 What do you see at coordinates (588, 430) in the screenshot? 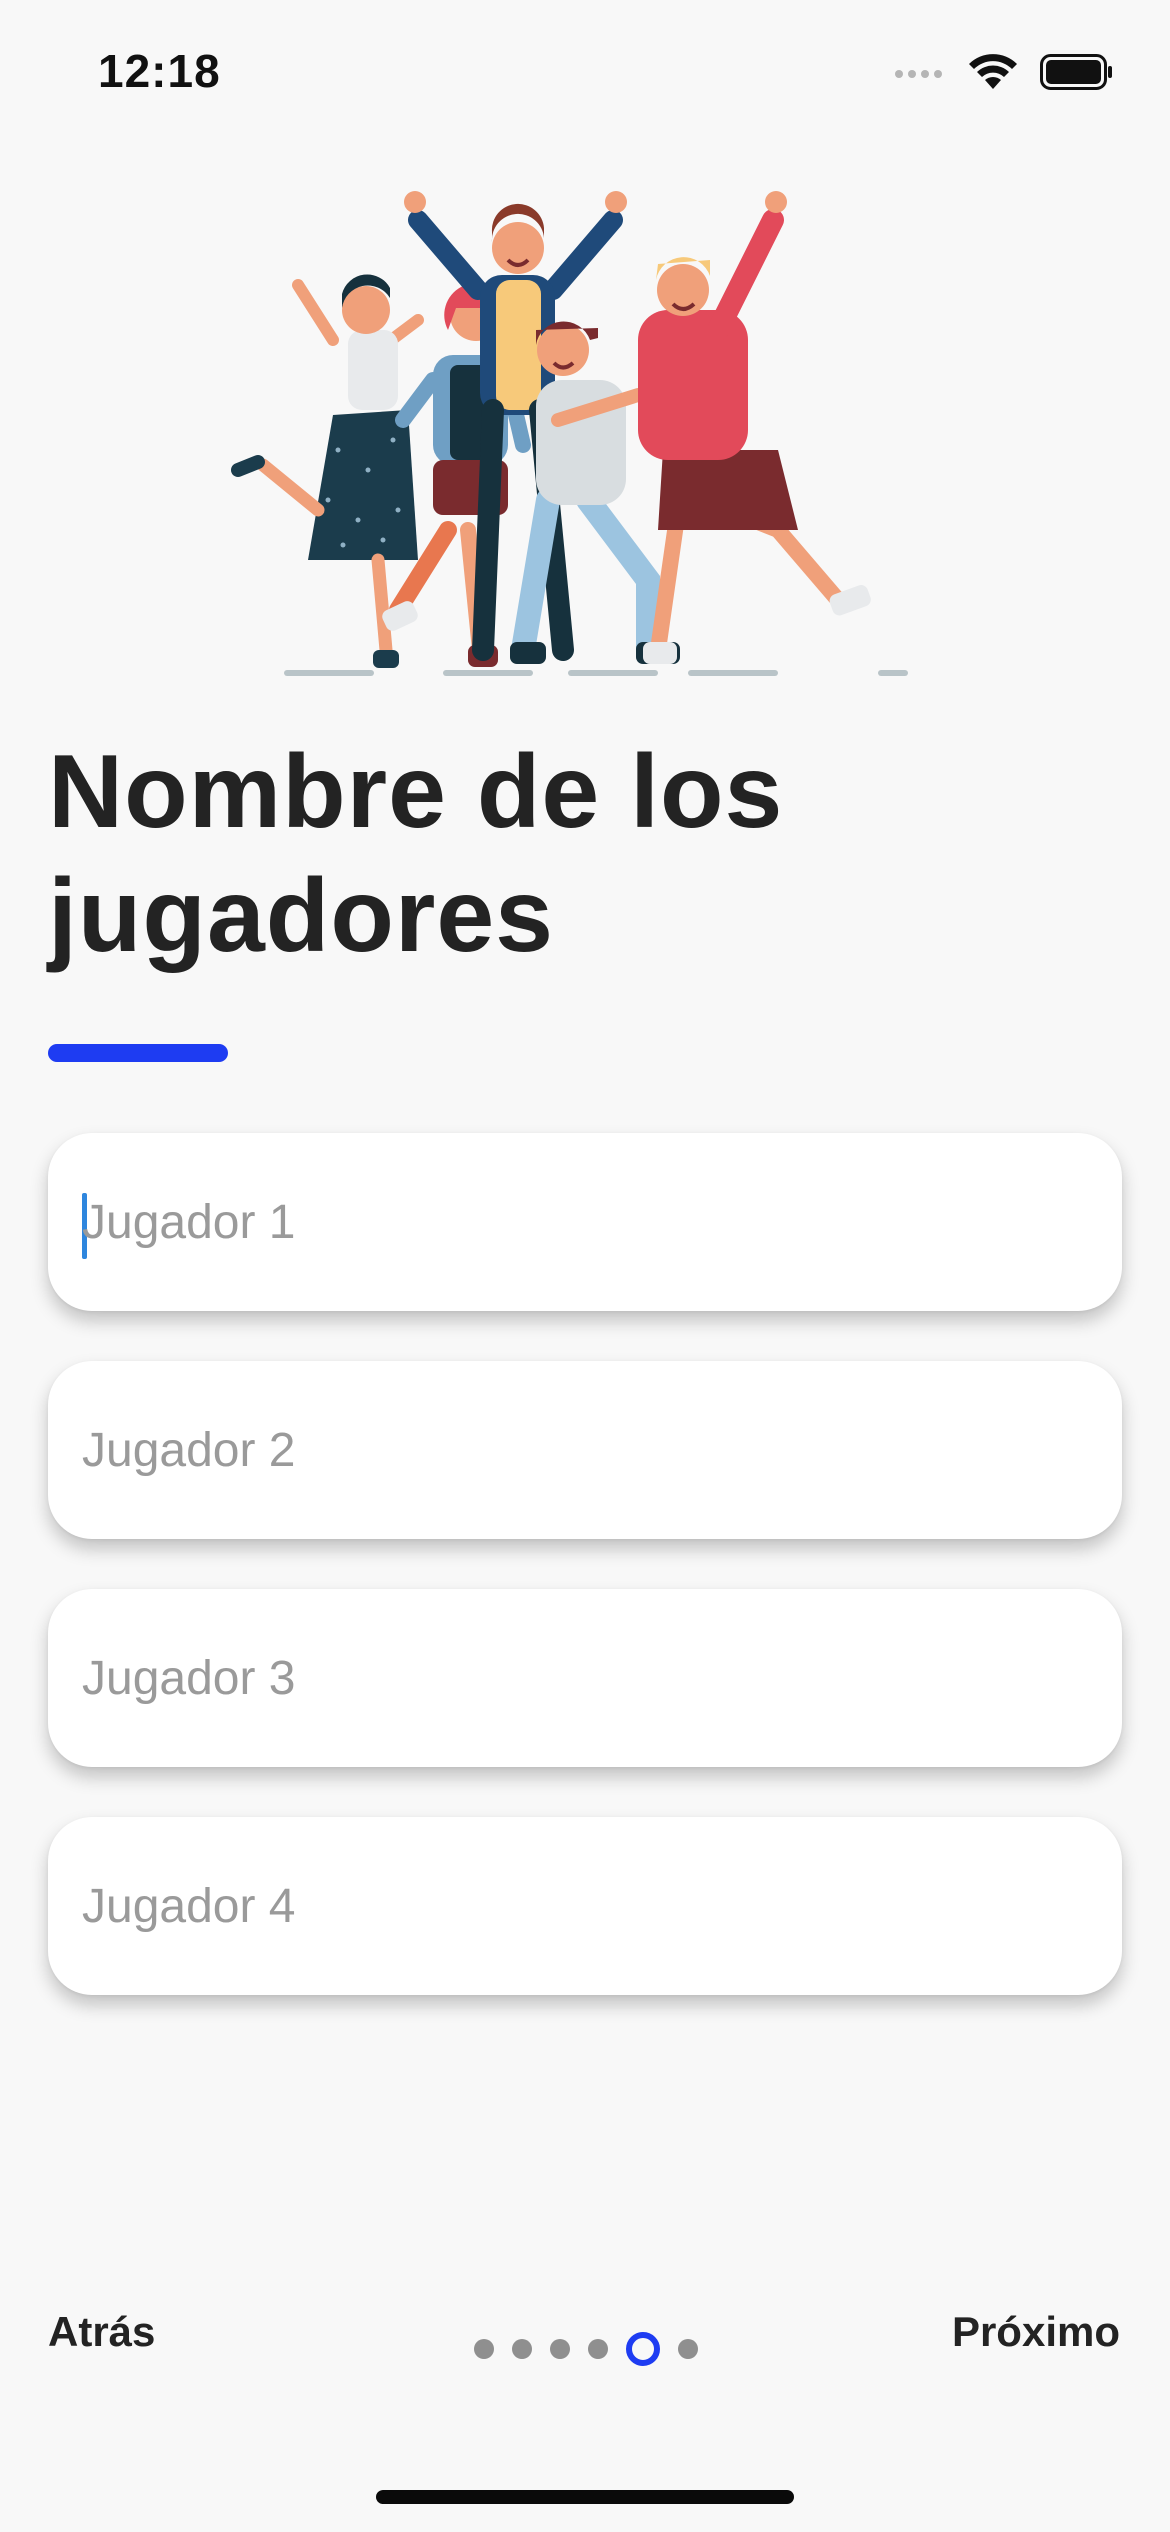
I see `group-of-friends-illustration` at bounding box center [588, 430].